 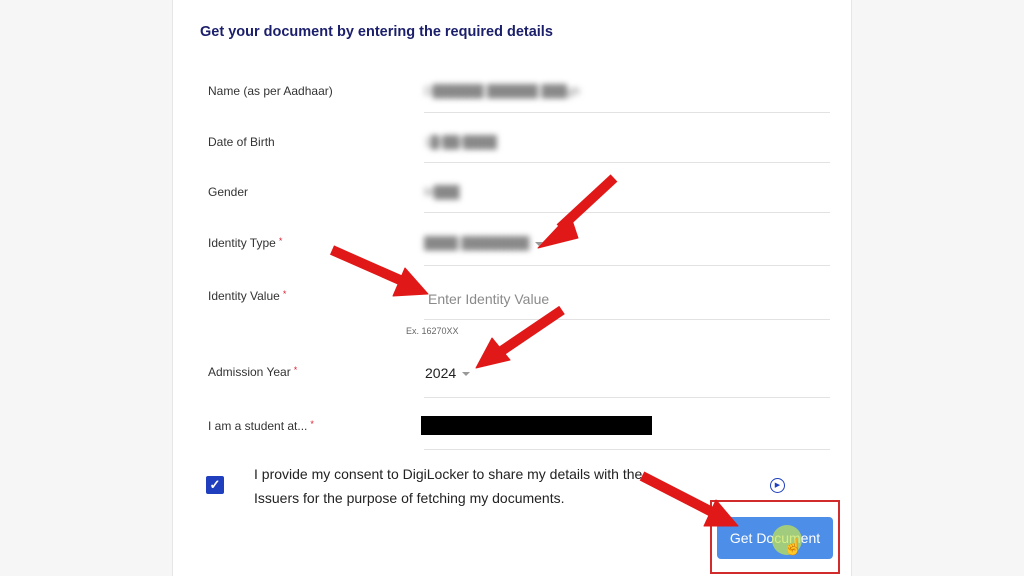 I want to click on play-circle-icon: ▶, so click(x=777, y=485).